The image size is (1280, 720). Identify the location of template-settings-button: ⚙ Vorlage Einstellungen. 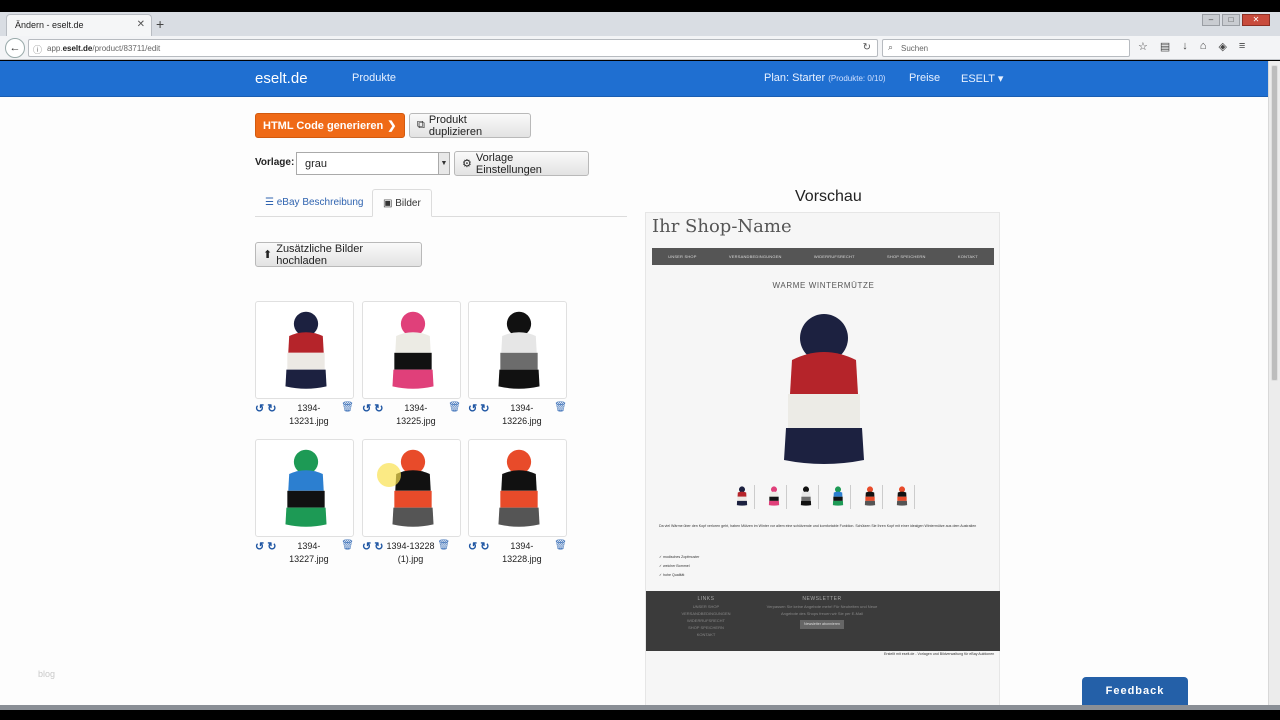
(521, 163).